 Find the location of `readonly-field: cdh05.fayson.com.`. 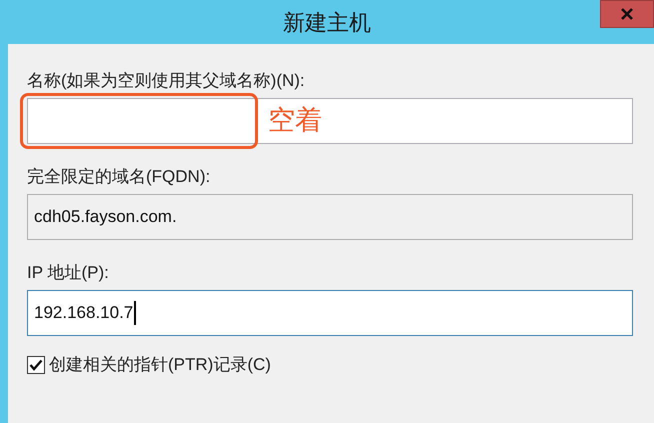

readonly-field: cdh05.fayson.com. is located at coordinates (330, 217).